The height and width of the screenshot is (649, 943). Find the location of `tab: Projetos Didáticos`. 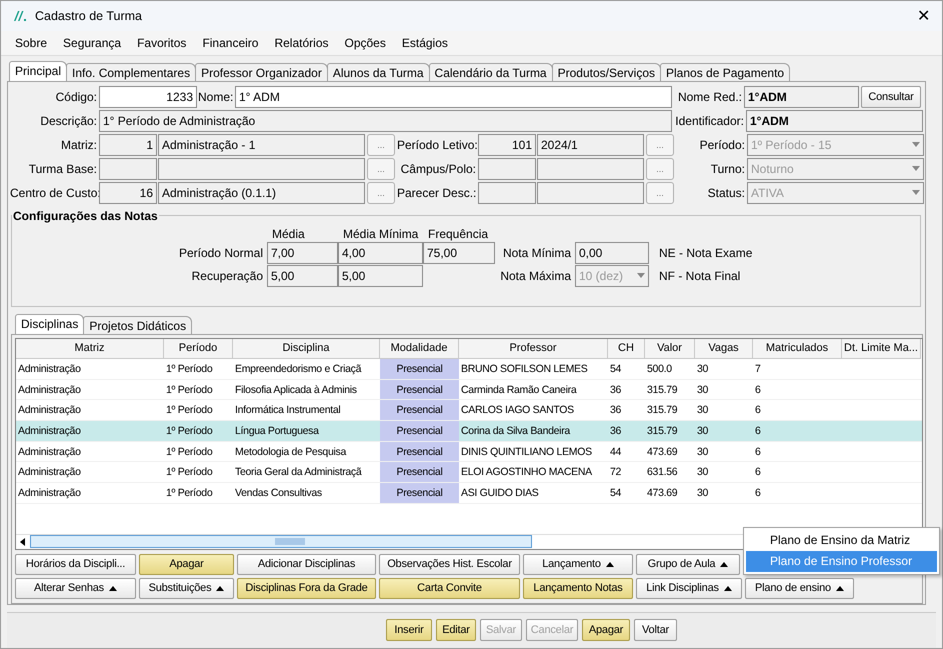

tab: Projetos Didáticos is located at coordinates (137, 325).